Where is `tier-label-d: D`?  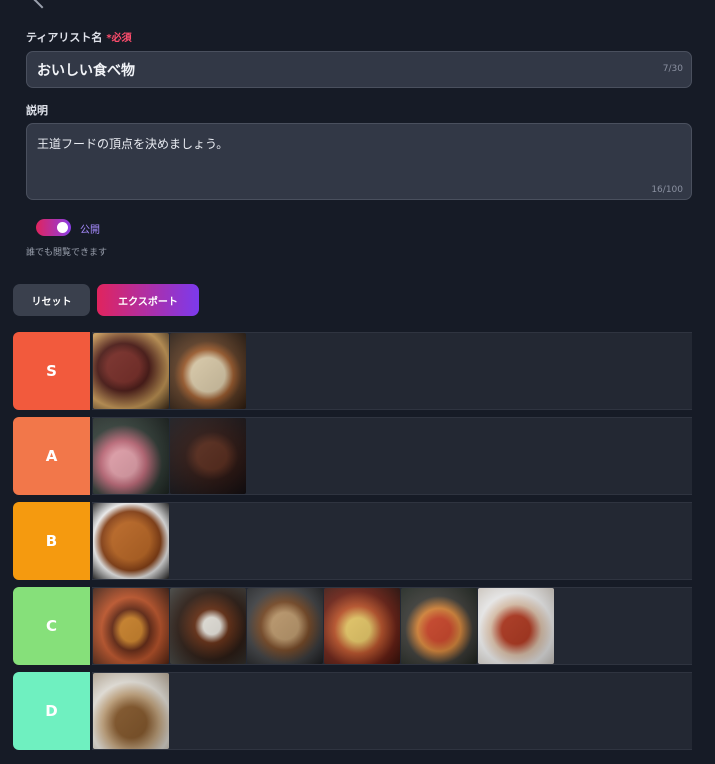
tier-label-d: D is located at coordinates (51, 711).